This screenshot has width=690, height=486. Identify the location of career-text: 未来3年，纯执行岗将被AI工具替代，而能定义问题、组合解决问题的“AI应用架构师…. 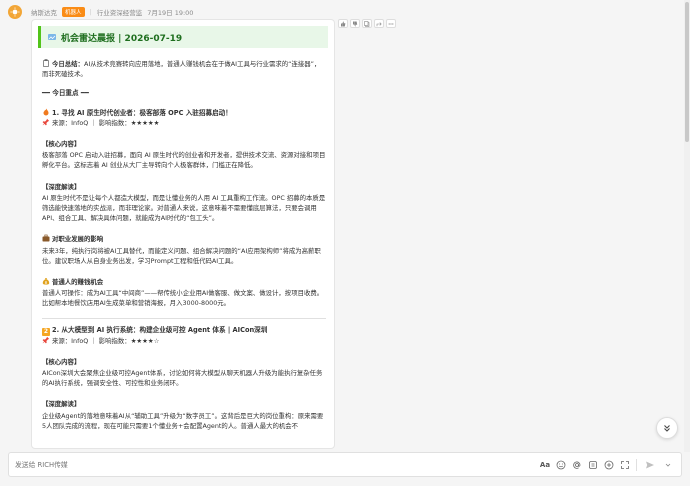
(181, 255).